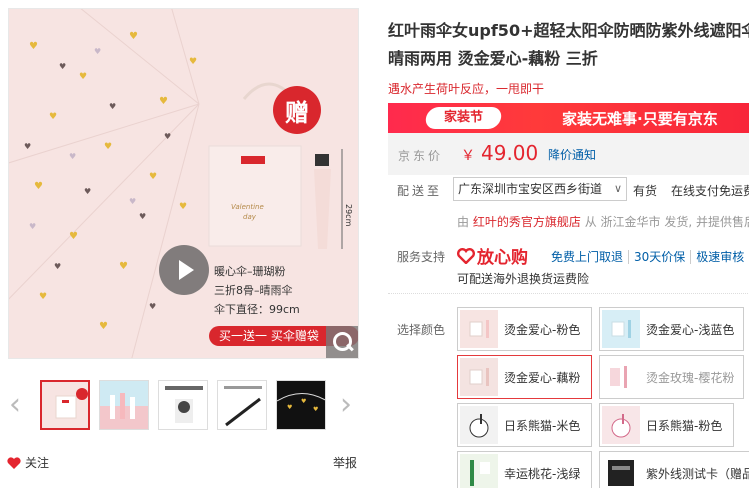 This screenshot has width=749, height=488. I want to click on price-box: 京东价 ￥ 49.00 降价通知, so click(568, 154).